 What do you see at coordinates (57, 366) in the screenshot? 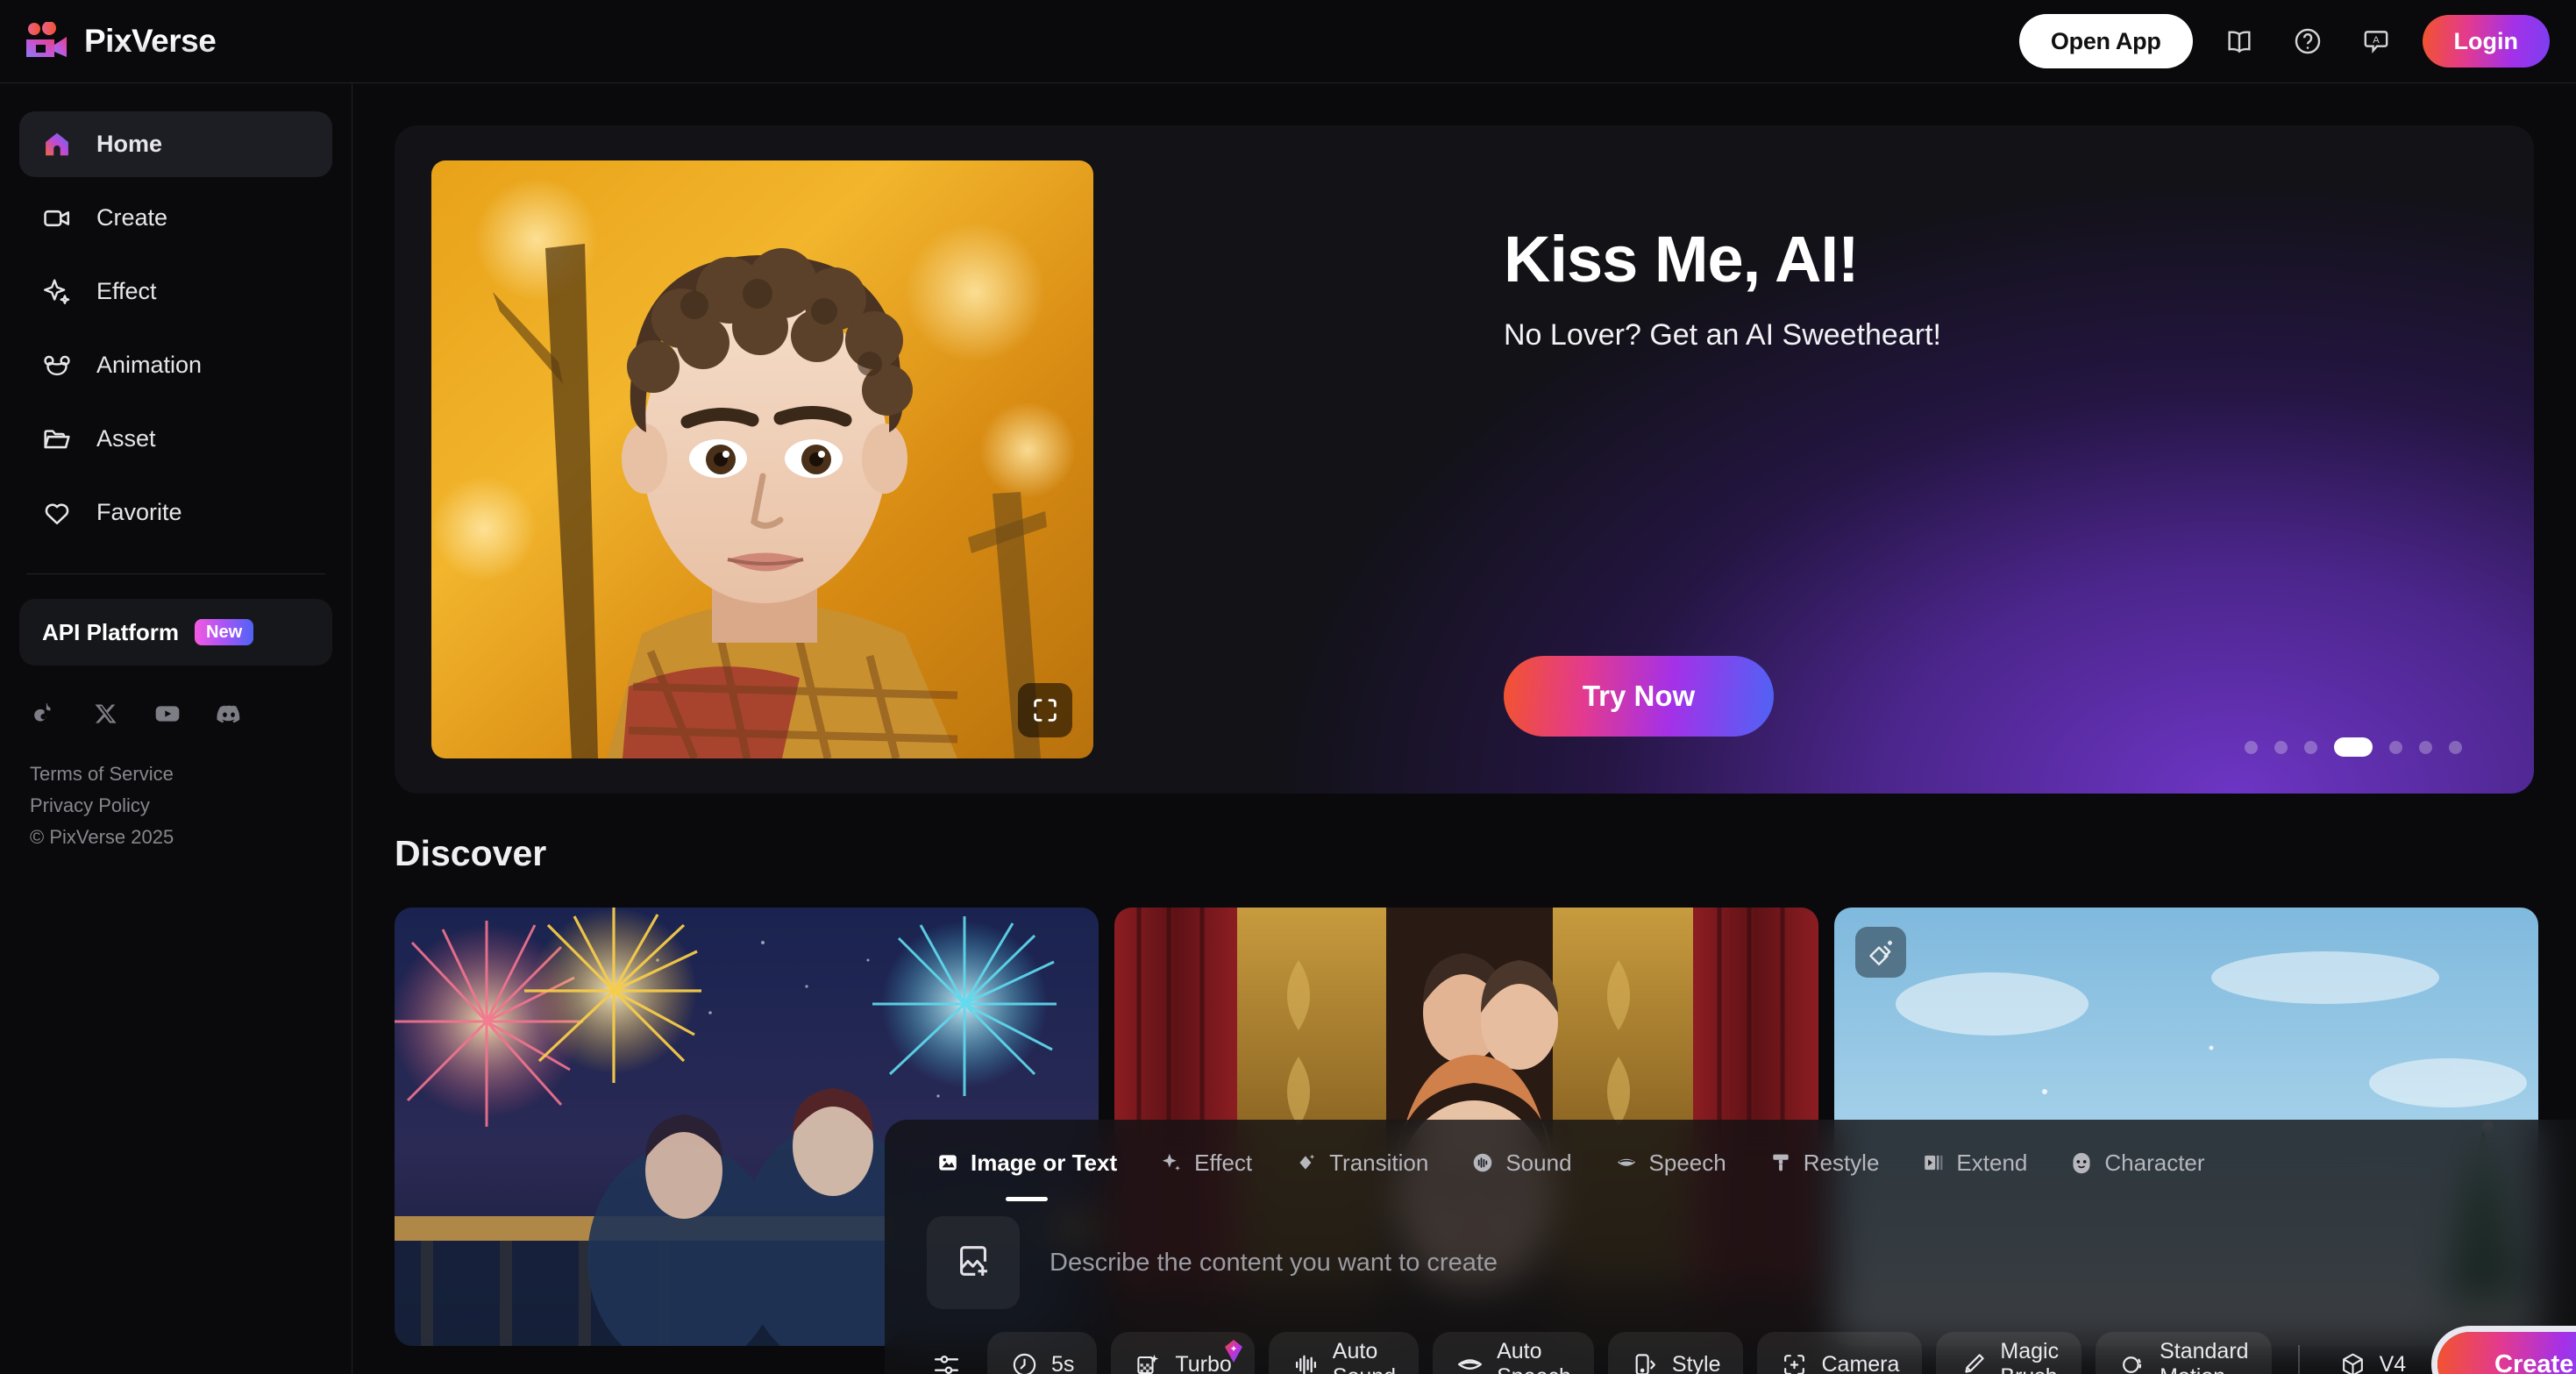
I see `bear-face-icon` at bounding box center [57, 366].